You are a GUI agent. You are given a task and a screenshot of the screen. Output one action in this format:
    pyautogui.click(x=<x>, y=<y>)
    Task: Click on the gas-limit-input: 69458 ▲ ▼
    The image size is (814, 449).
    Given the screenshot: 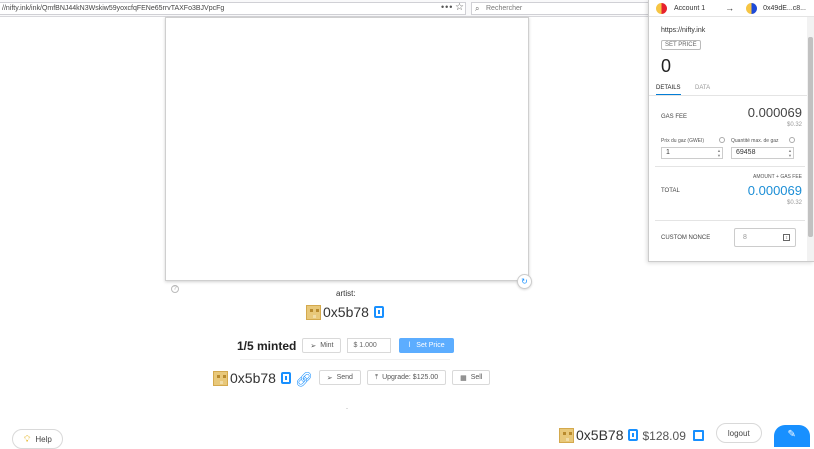 What is the action you would take?
    pyautogui.click(x=762, y=153)
    